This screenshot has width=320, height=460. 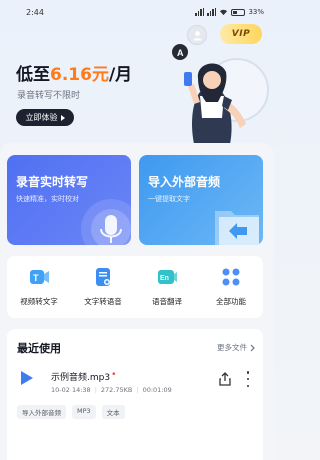 What do you see at coordinates (164, 278) in the screenshot?
I see `svg-text: En` at bounding box center [164, 278].